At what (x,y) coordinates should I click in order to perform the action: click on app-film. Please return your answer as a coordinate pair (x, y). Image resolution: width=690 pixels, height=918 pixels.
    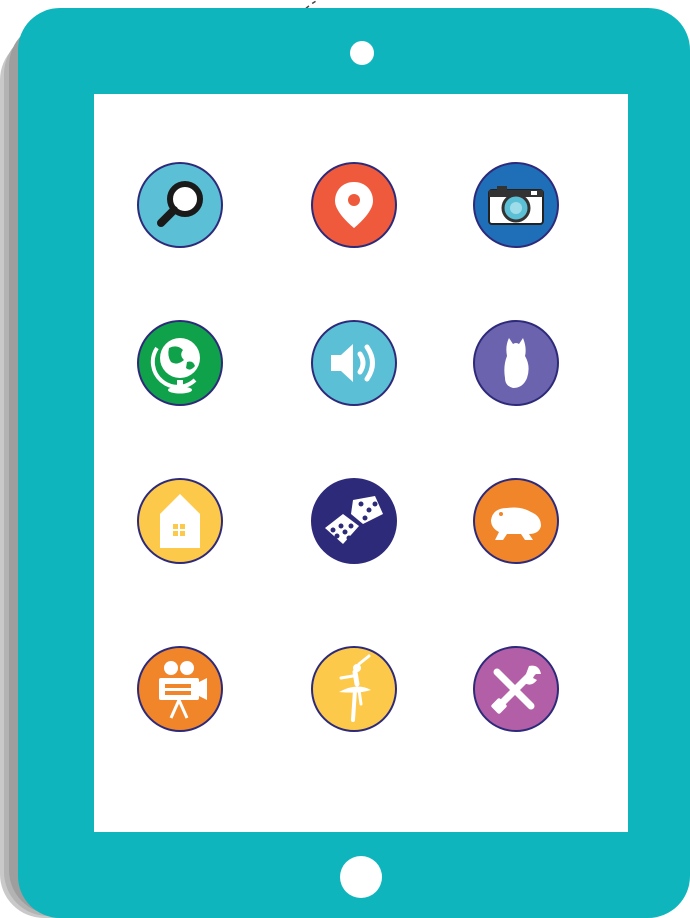
    Looking at the image, I should click on (180, 689).